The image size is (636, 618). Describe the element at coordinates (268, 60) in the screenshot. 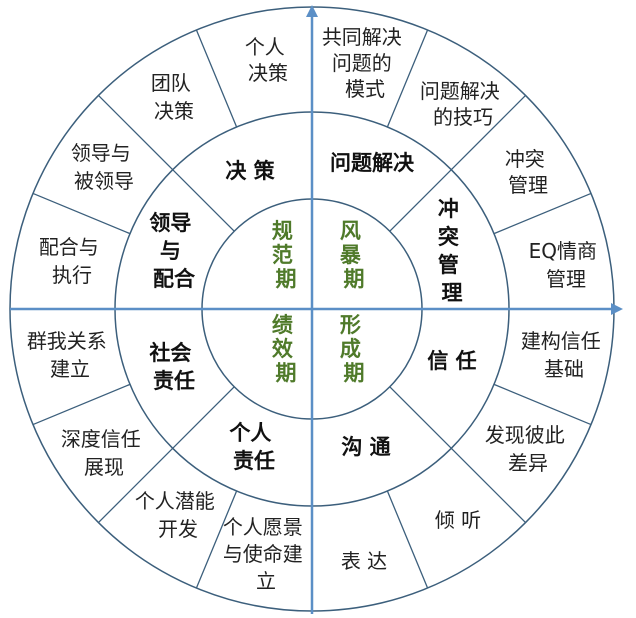

I see `outer-label-personal-decision: 个人 决策` at that location.